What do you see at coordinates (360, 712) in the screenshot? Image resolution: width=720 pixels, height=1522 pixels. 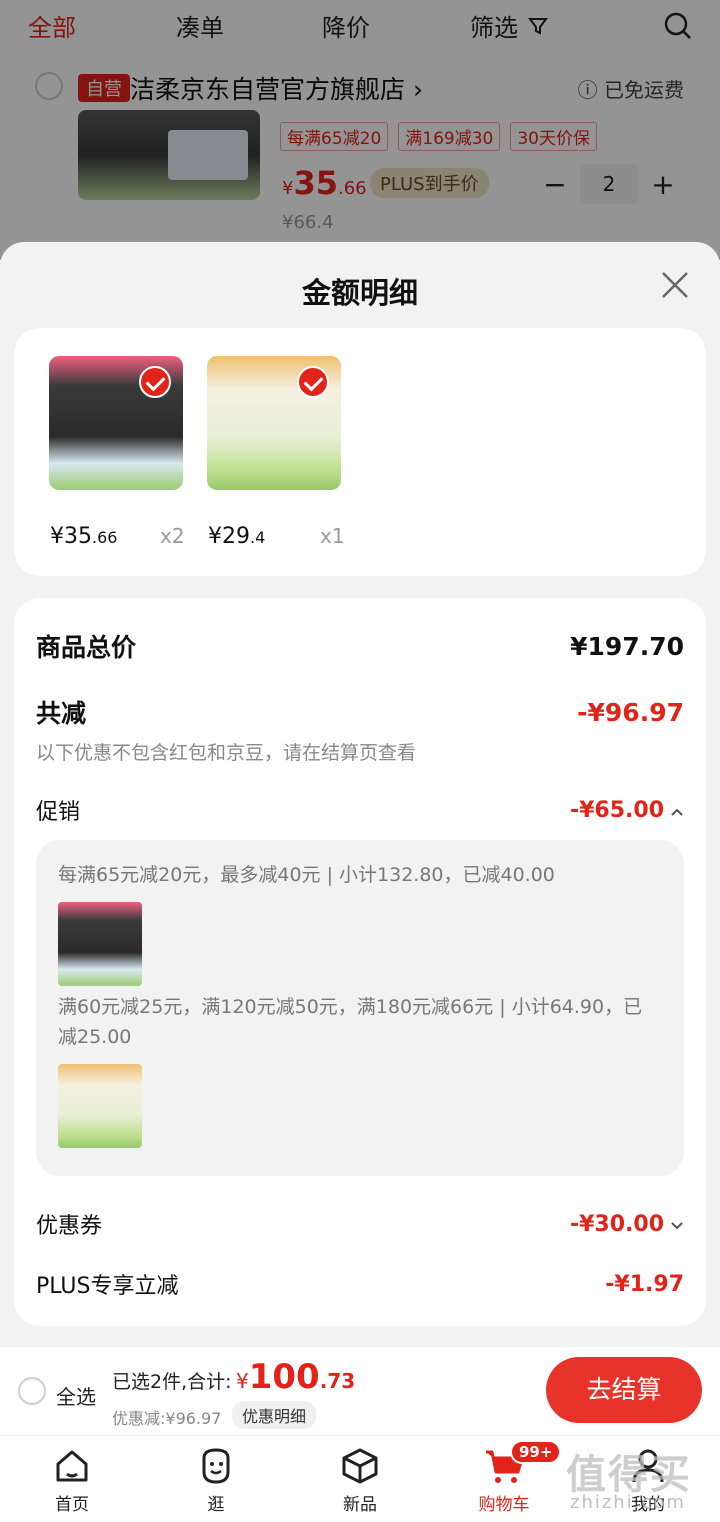 I see `reduce-row: 共减 -¥96.97` at bounding box center [360, 712].